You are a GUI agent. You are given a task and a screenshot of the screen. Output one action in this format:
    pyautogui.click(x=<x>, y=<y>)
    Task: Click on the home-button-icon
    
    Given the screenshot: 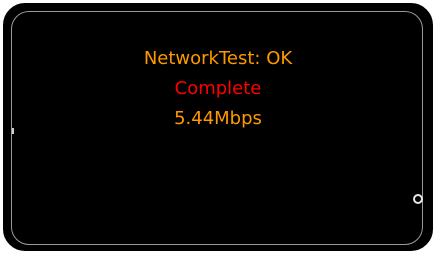 What is the action you would take?
    pyautogui.click(x=418, y=199)
    